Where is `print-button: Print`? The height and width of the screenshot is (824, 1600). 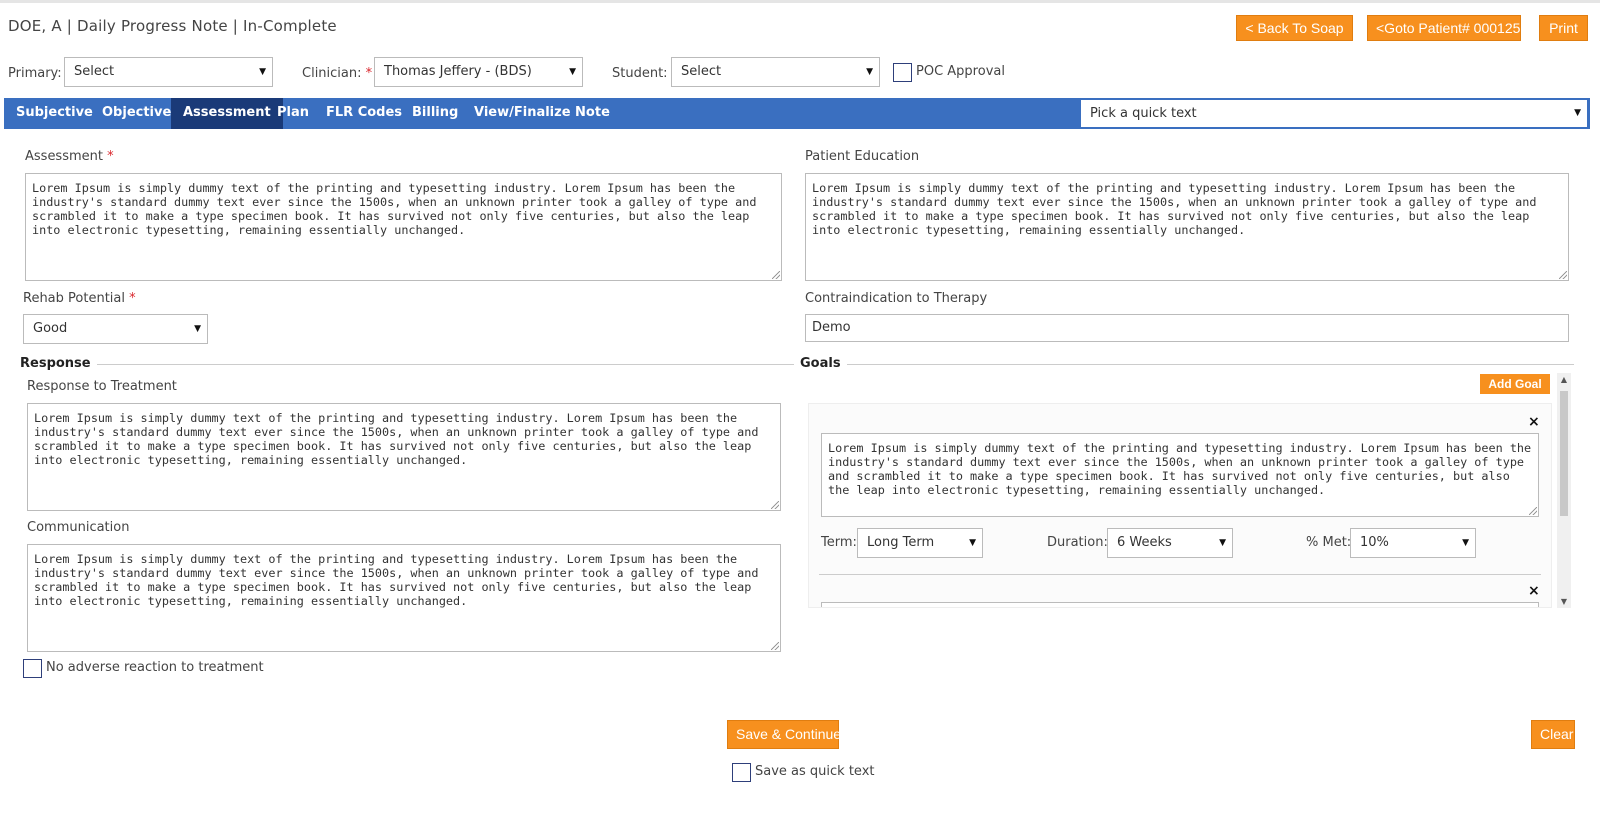 print-button: Print is located at coordinates (1563, 28).